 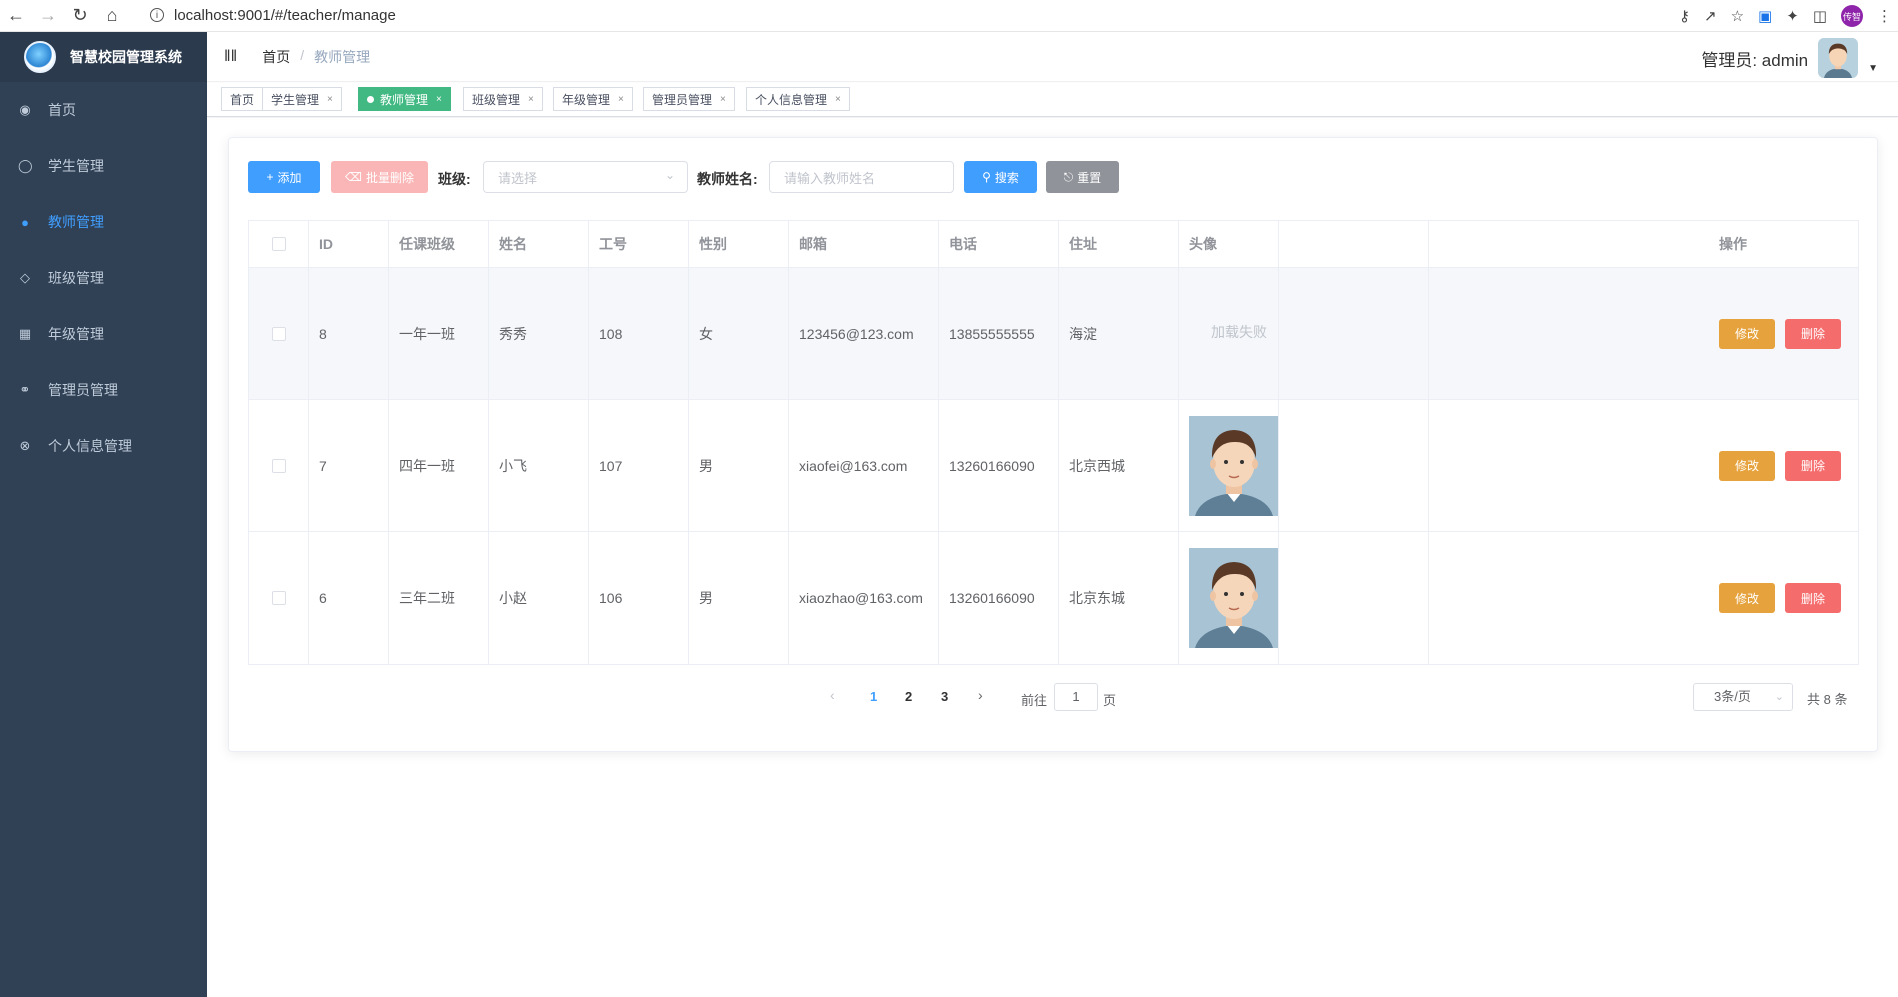 What do you see at coordinates (689, 99) in the screenshot?
I see `tag-admins: 管理员管理 ×` at bounding box center [689, 99].